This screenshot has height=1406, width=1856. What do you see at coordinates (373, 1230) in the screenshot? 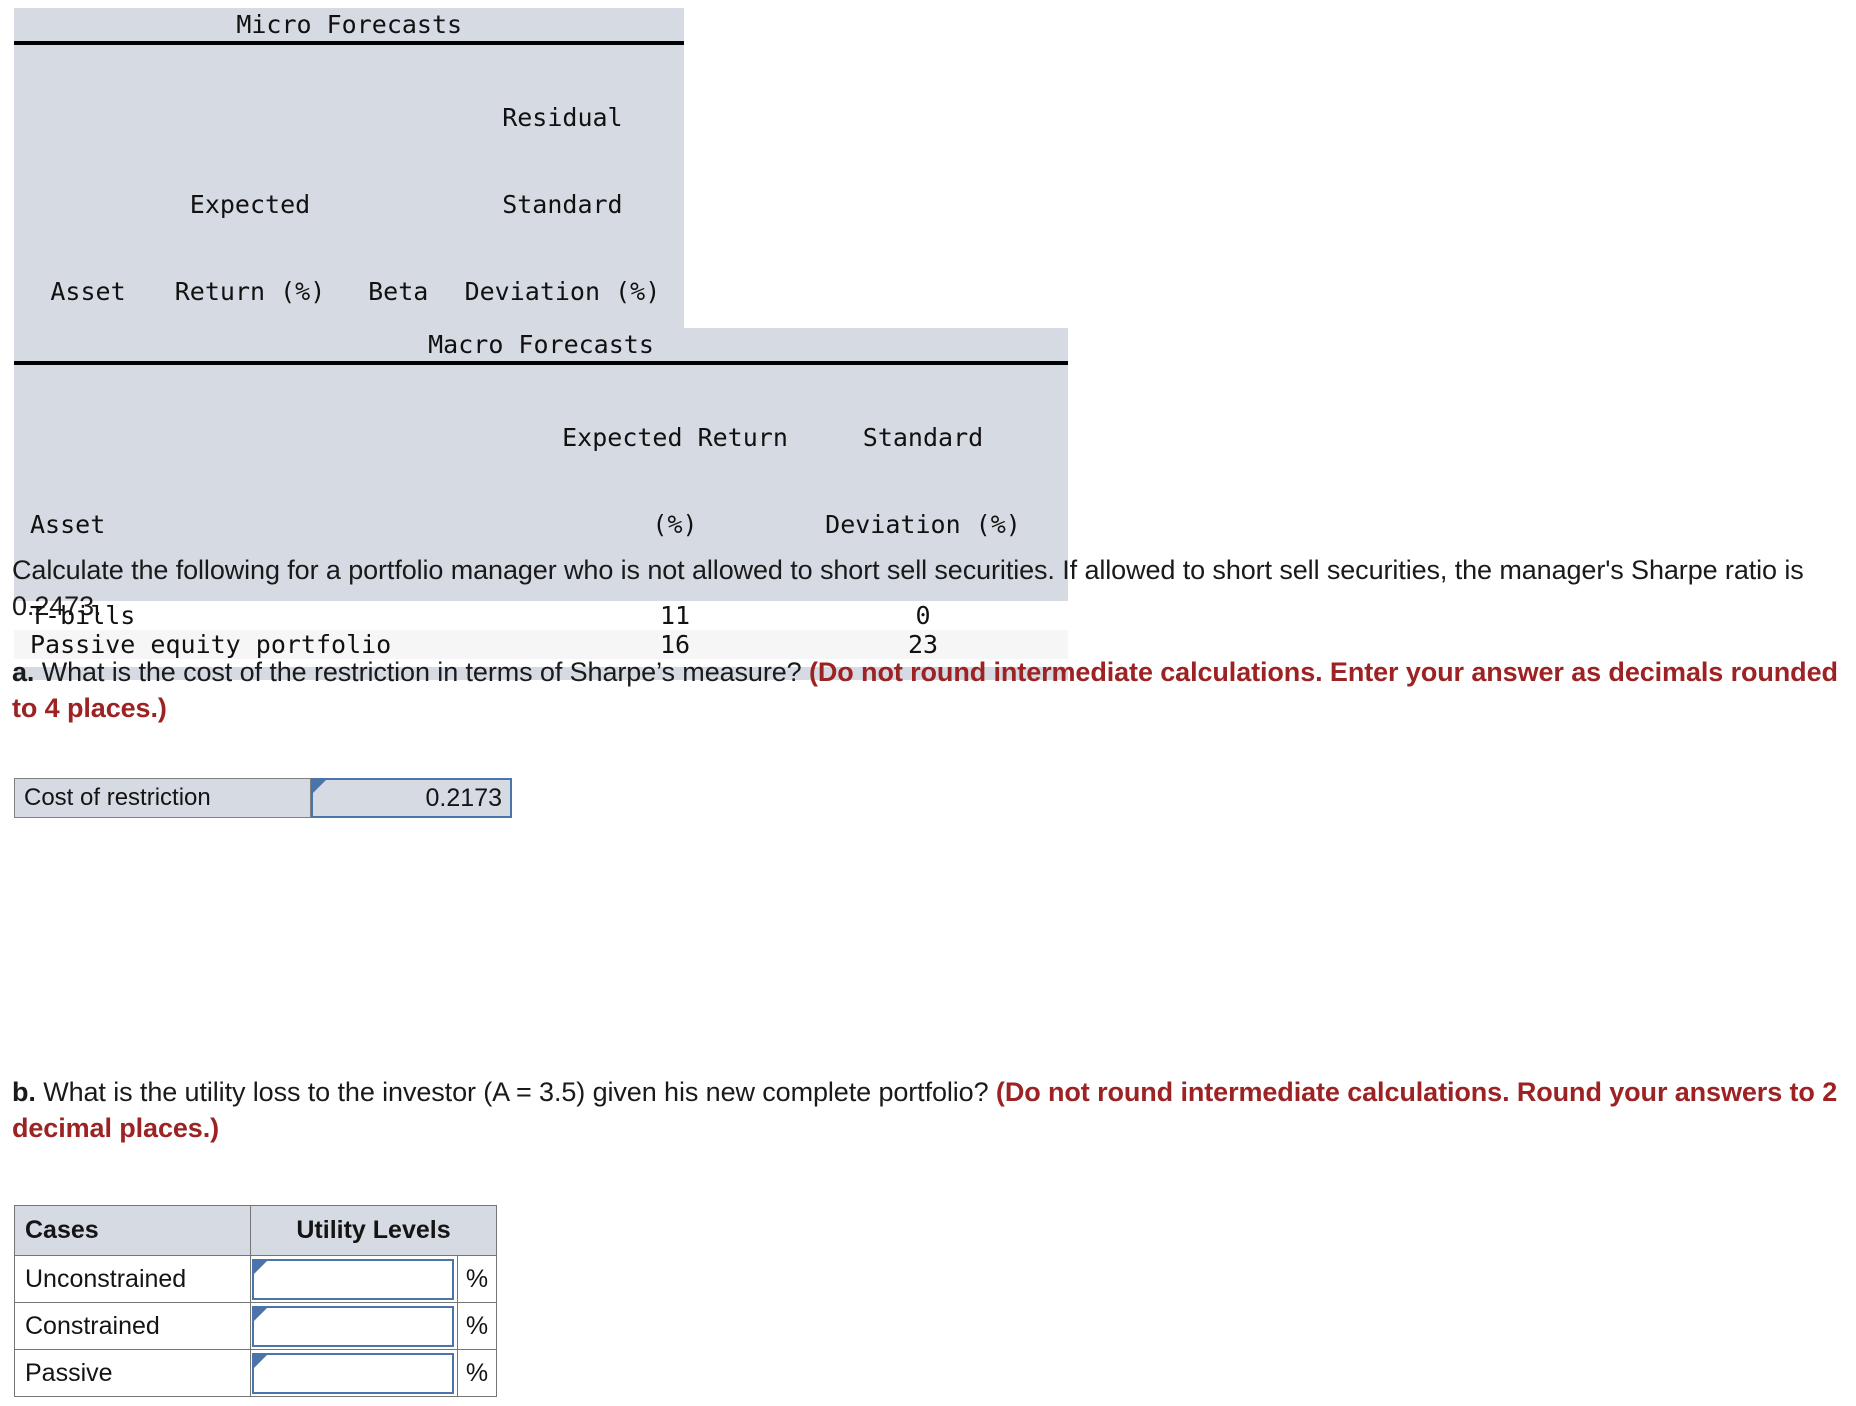
I see `utility-header-utility-levels: Utility Levels` at bounding box center [373, 1230].